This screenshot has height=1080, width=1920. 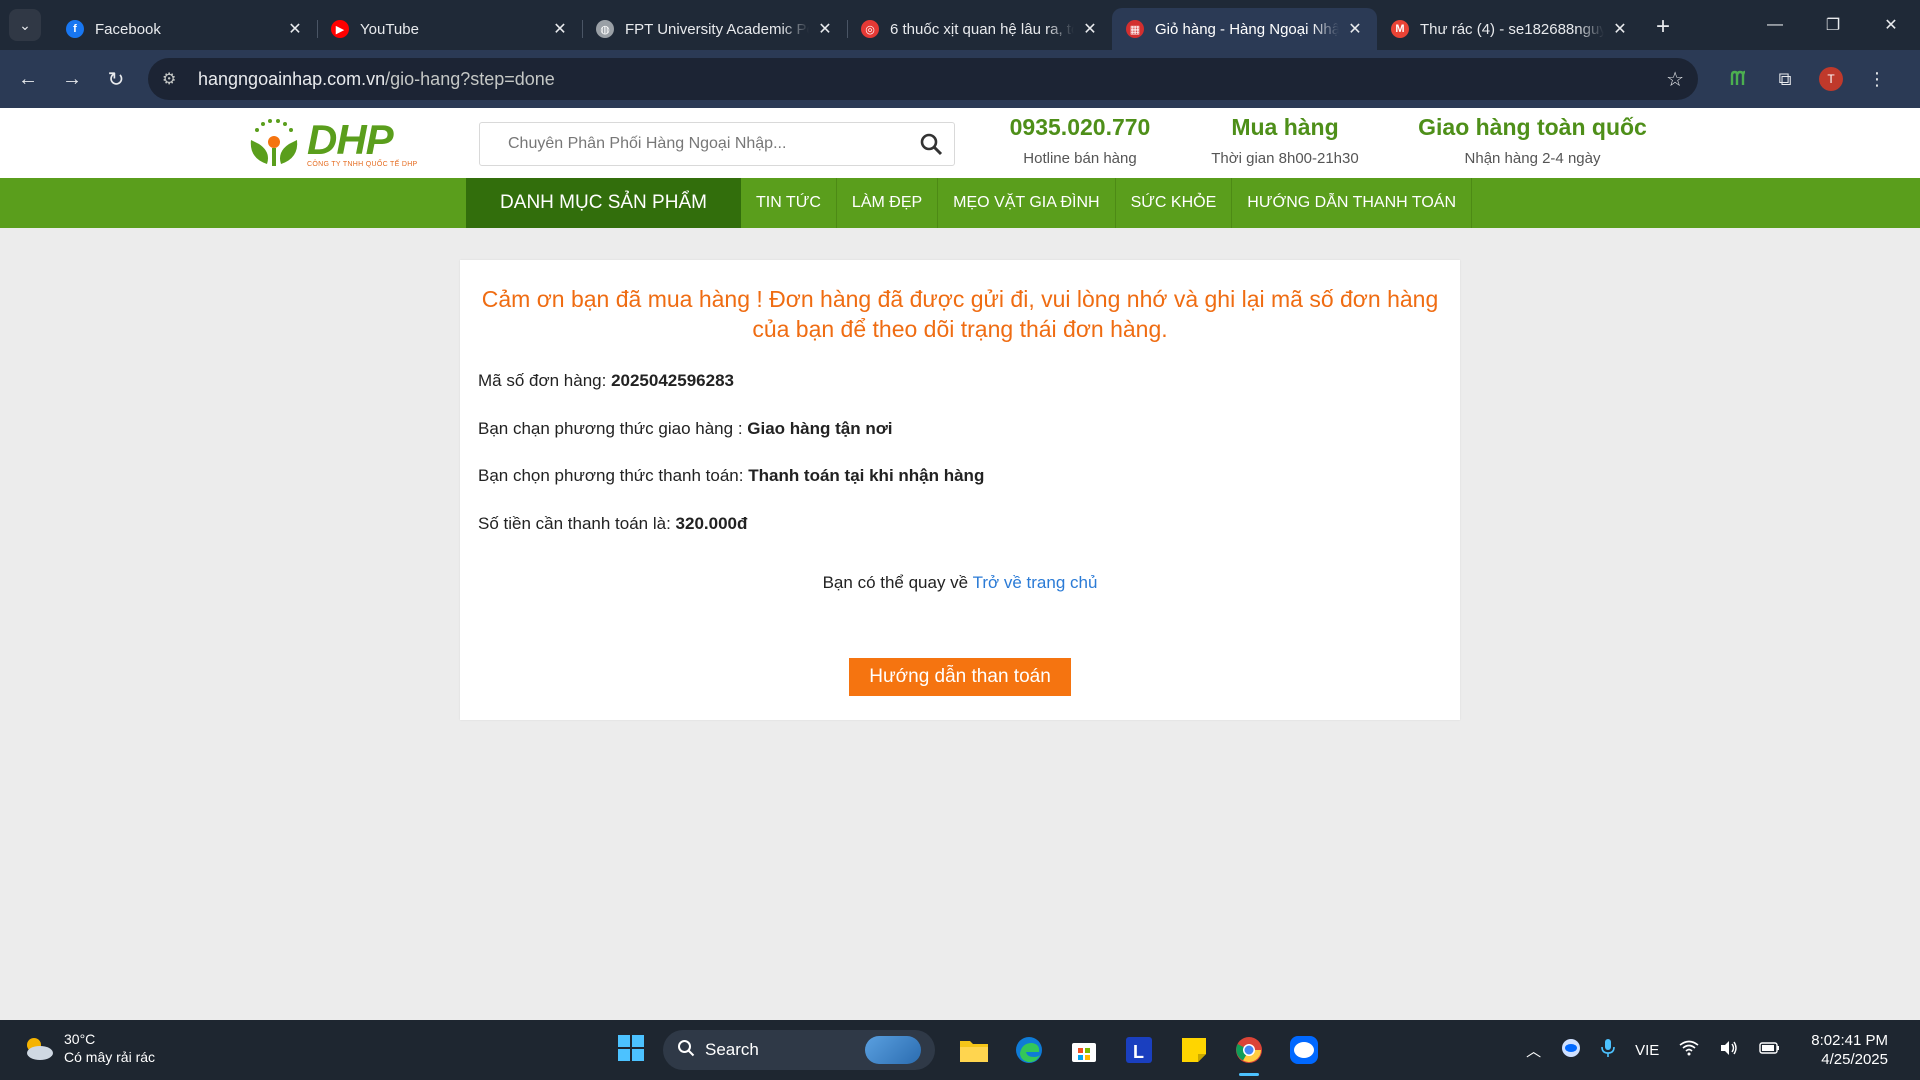 I want to click on system-clock: 8:02:41 PM 4/25/2025, so click(x=1849, y=1050).